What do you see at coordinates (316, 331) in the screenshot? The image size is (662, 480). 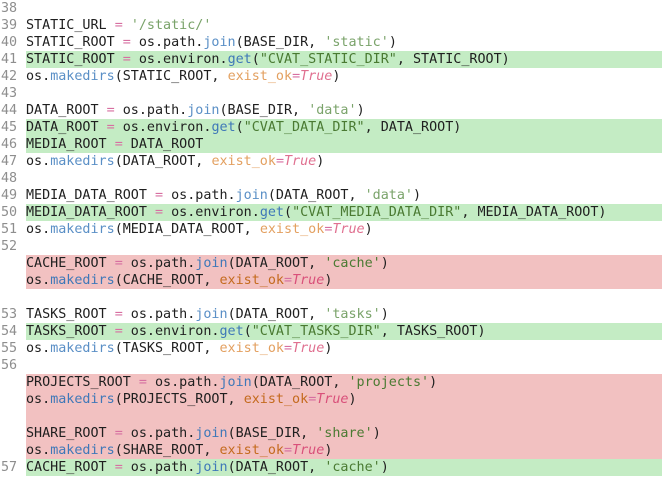 I see `code-token: "CVAT_TASKS_DIR"` at bounding box center [316, 331].